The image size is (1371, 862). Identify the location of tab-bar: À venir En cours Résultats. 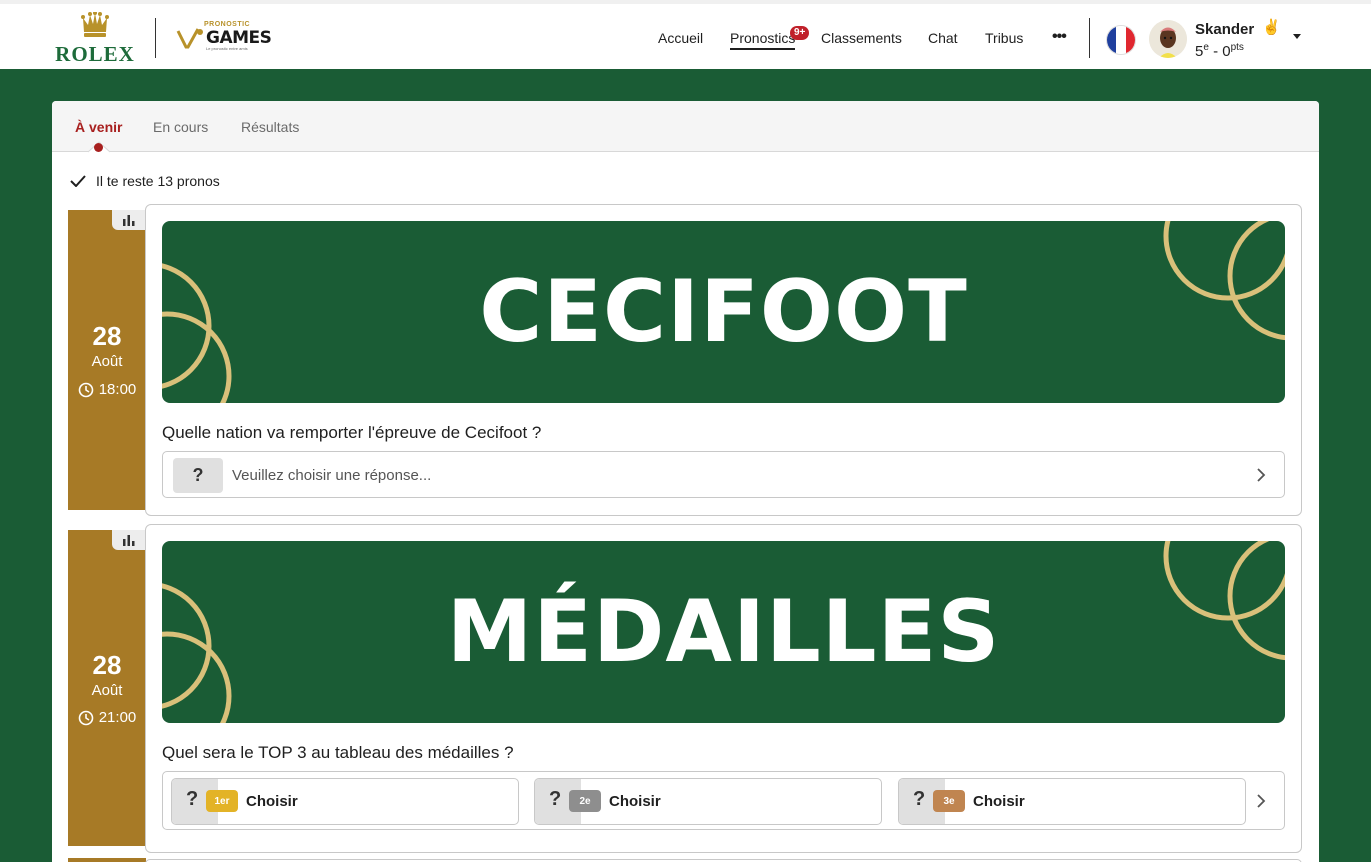
(685, 127).